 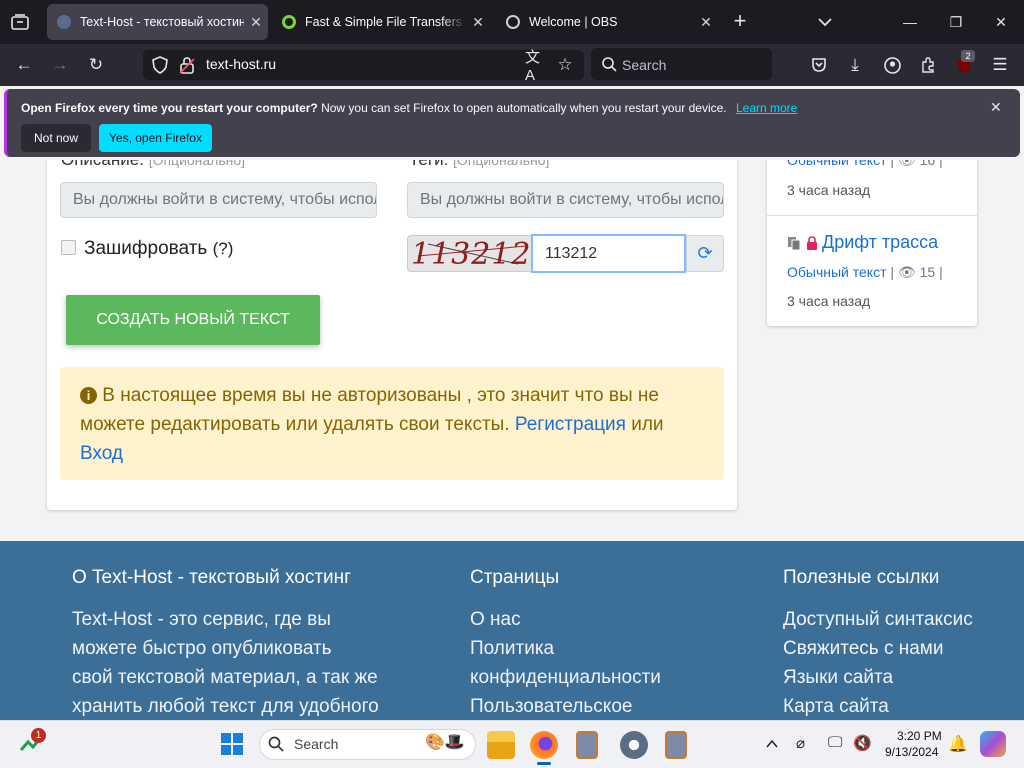 What do you see at coordinates (212, 577) in the screenshot?
I see `footer-about-title: О Text-Host - текстовый хостинг` at bounding box center [212, 577].